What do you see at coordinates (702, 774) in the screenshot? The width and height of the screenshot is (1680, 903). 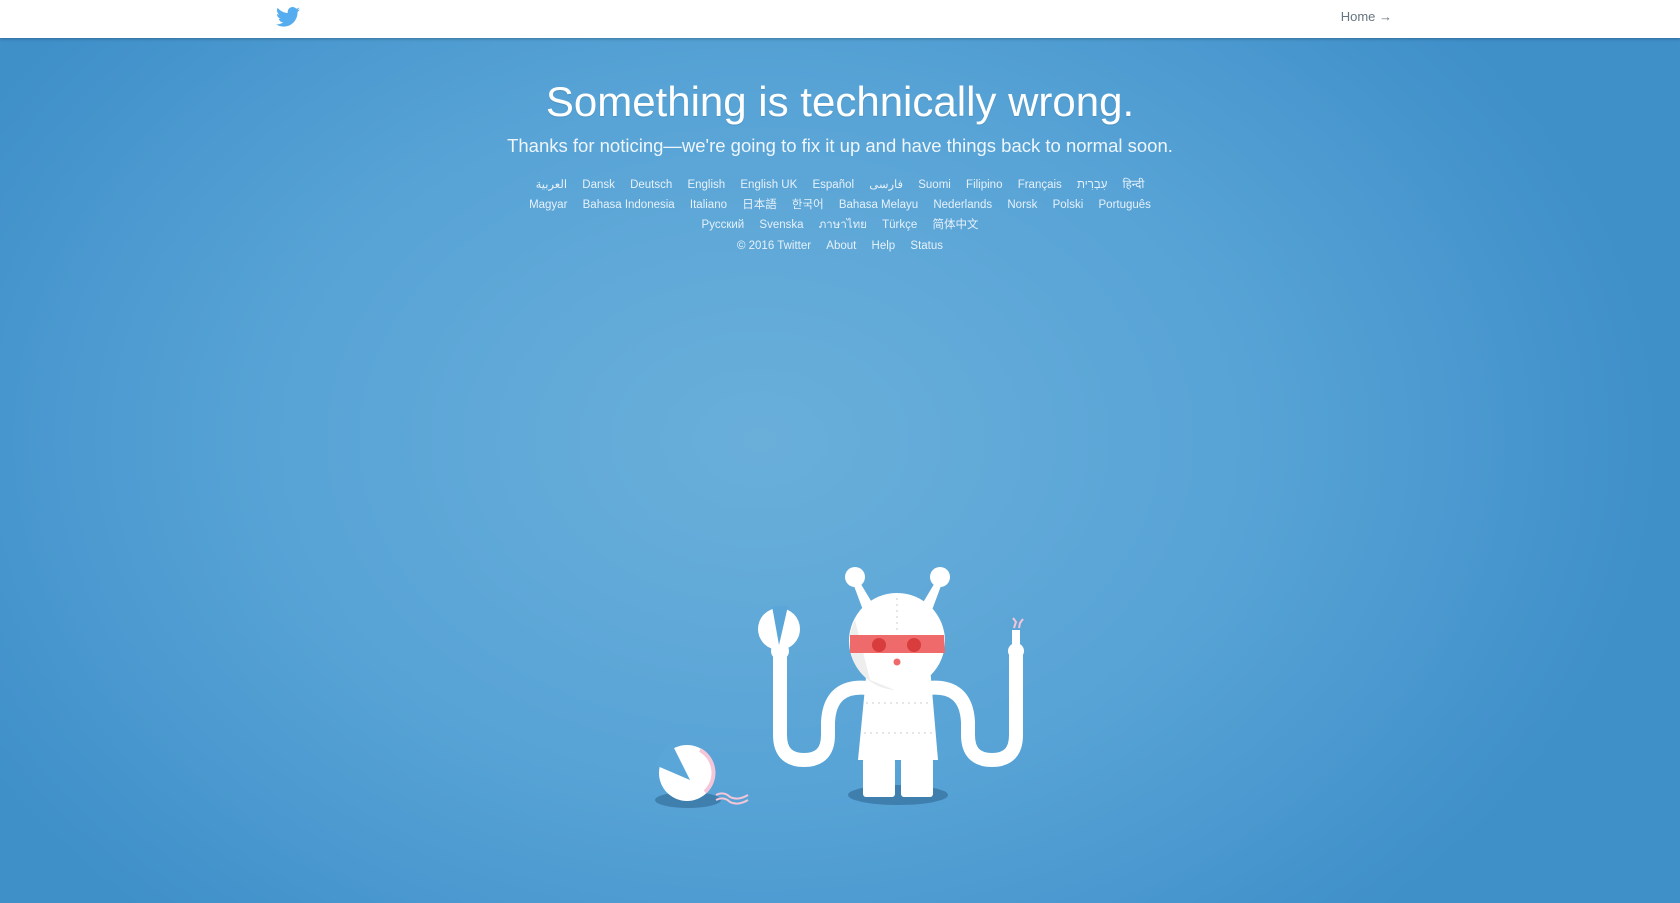 I see `broken-ball-icon` at bounding box center [702, 774].